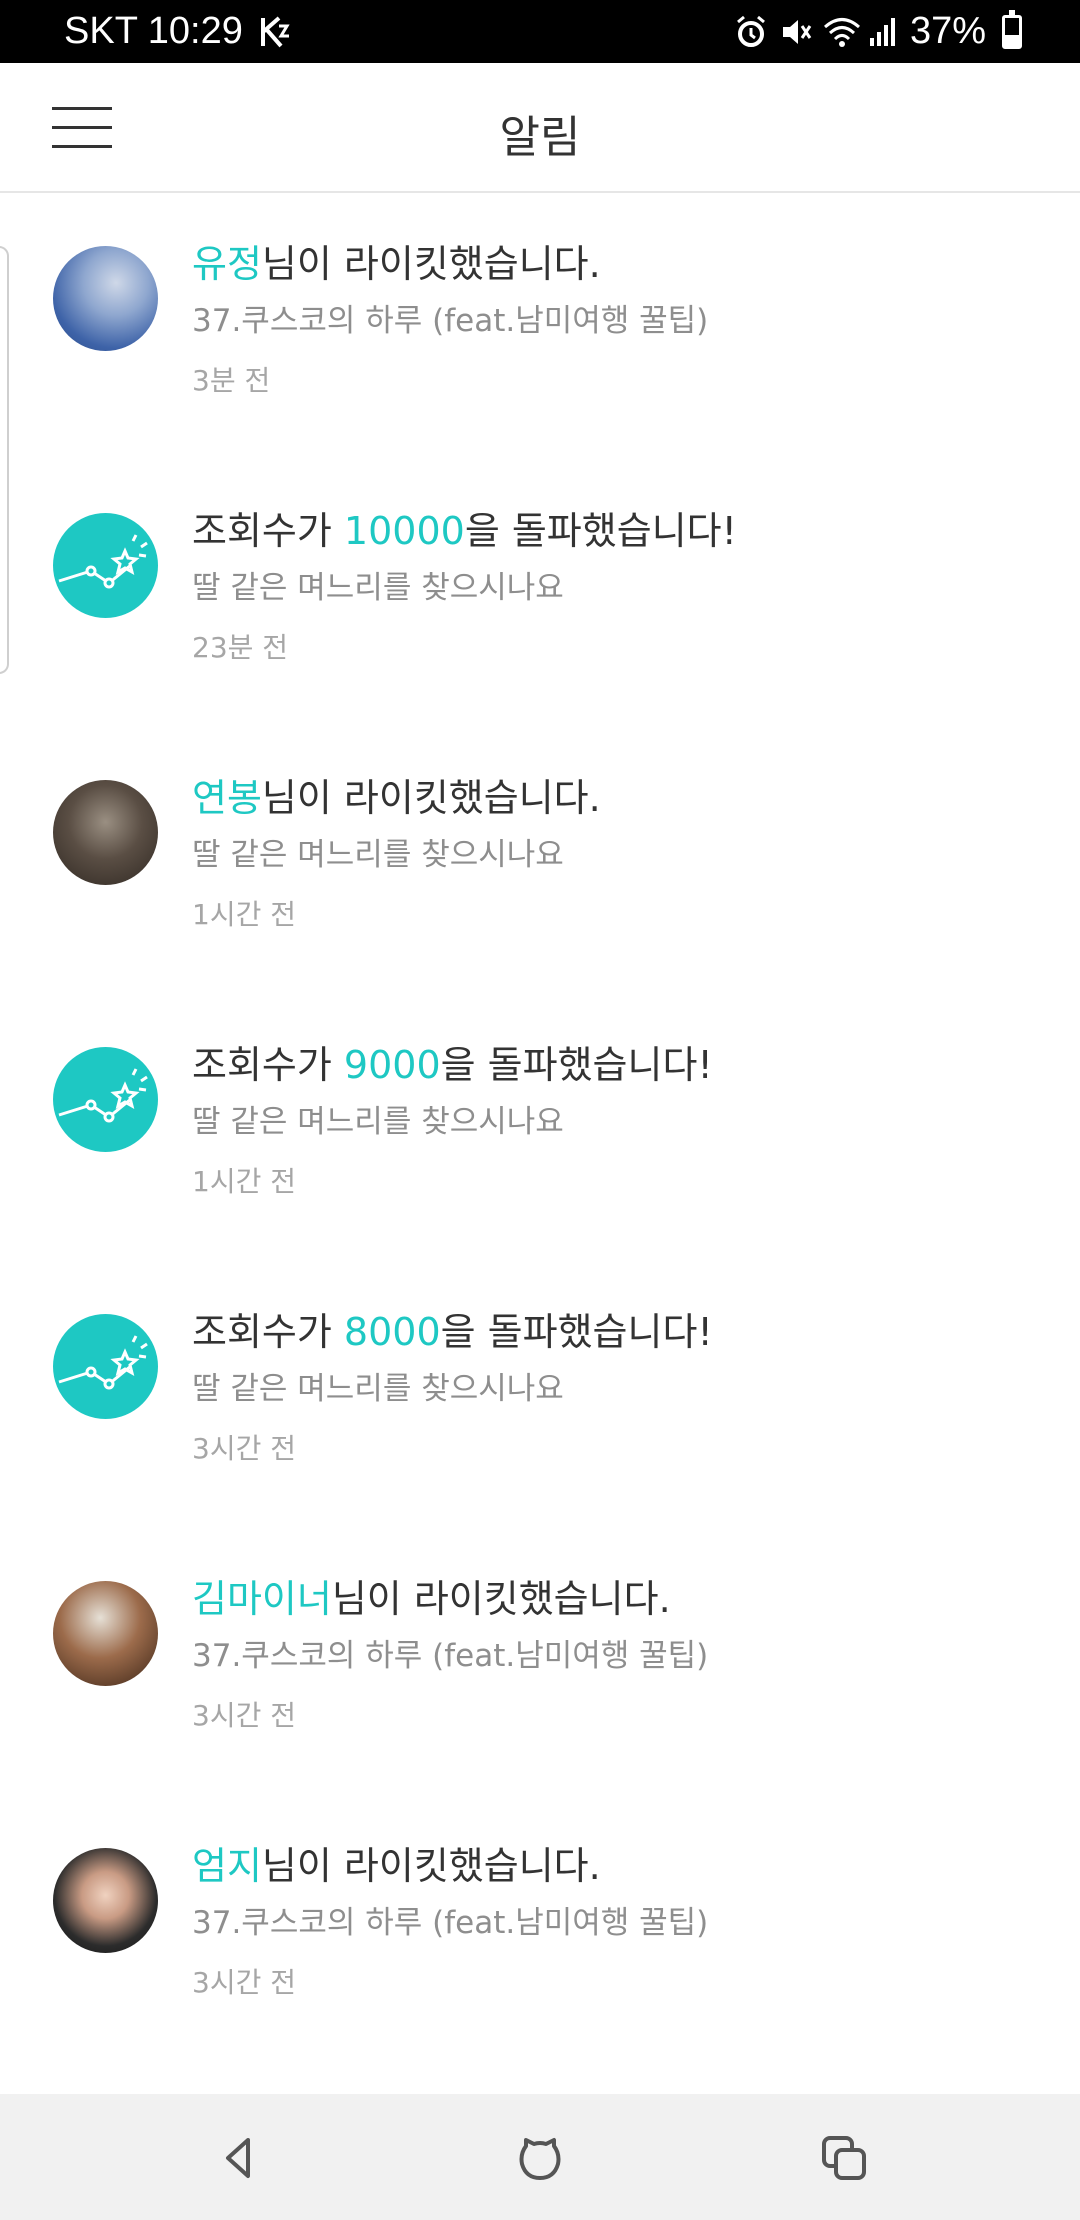 This screenshot has height=2220, width=1080. What do you see at coordinates (227, 798) in the screenshot?
I see `username: 연봉` at bounding box center [227, 798].